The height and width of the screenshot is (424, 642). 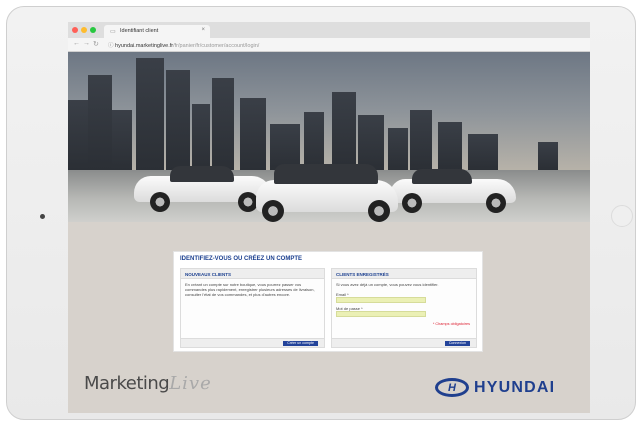 What do you see at coordinates (252, 274) in the screenshot?
I see `new-clients-heading: NOUVEAUX CLIENTS` at bounding box center [252, 274].